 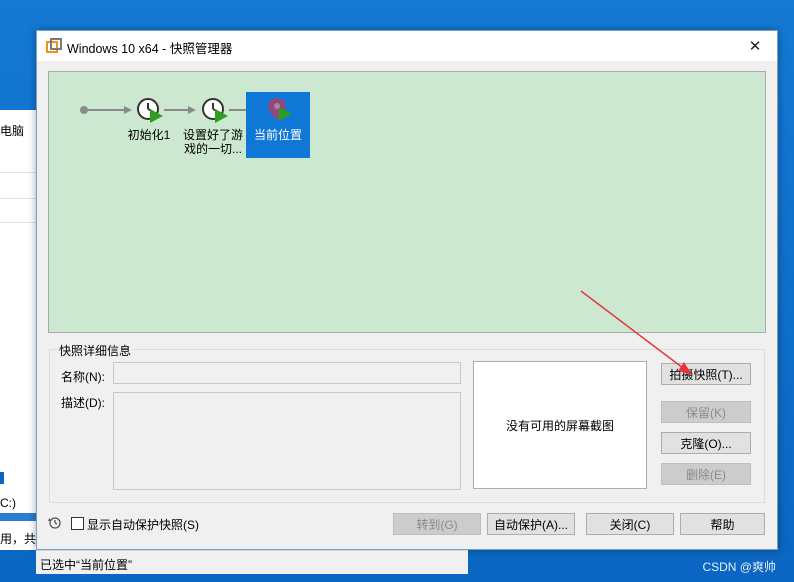 I want to click on location-pin-icon, so click(x=280, y=109).